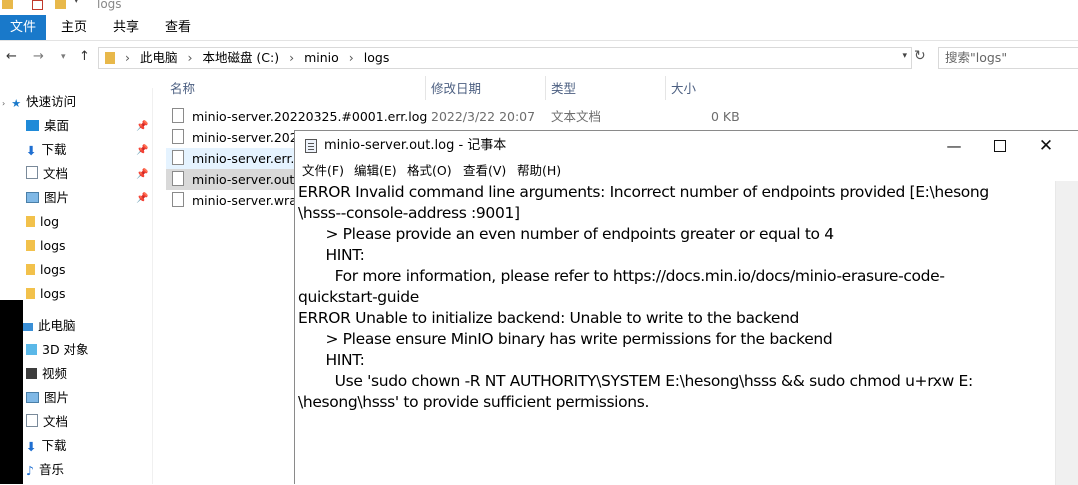 The height and width of the screenshot is (485, 1078). Describe the element at coordinates (3, 103) in the screenshot. I see `expand-chevron-icon: ›` at that location.